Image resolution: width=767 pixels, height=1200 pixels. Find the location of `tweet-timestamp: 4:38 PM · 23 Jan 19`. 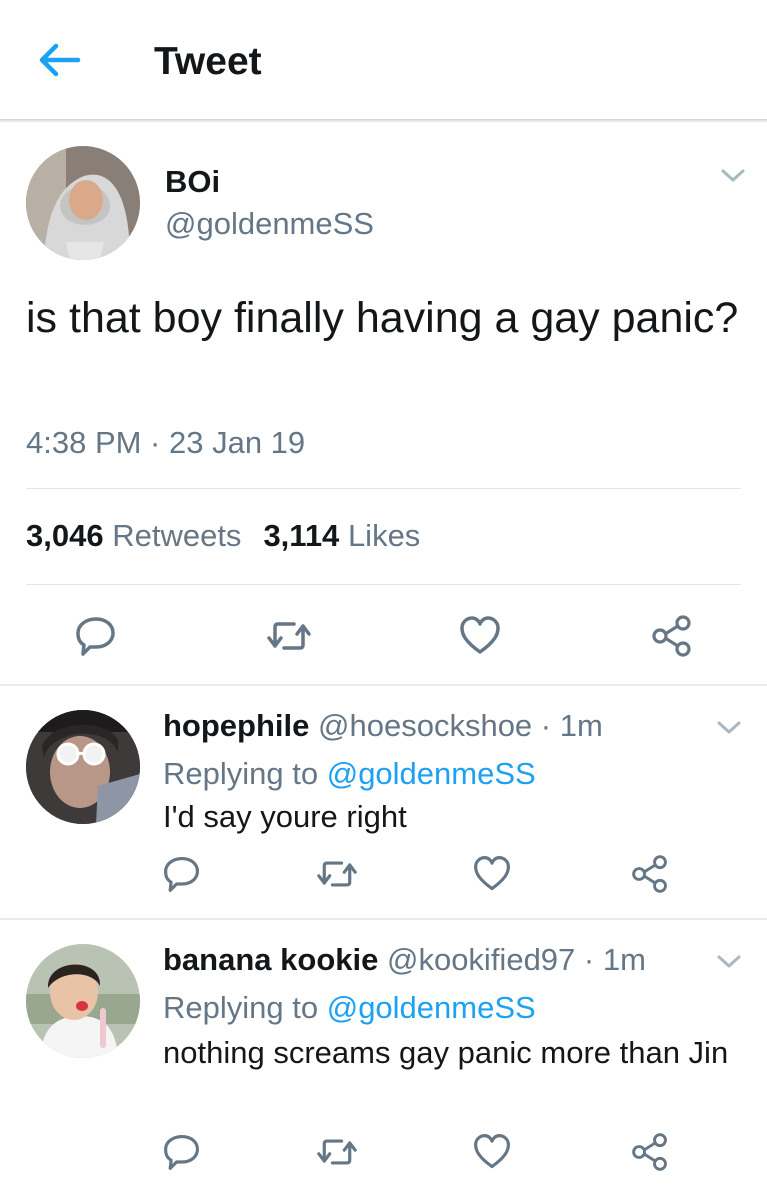

tweet-timestamp: 4:38 PM · 23 Jan 19 is located at coordinates (165, 443).